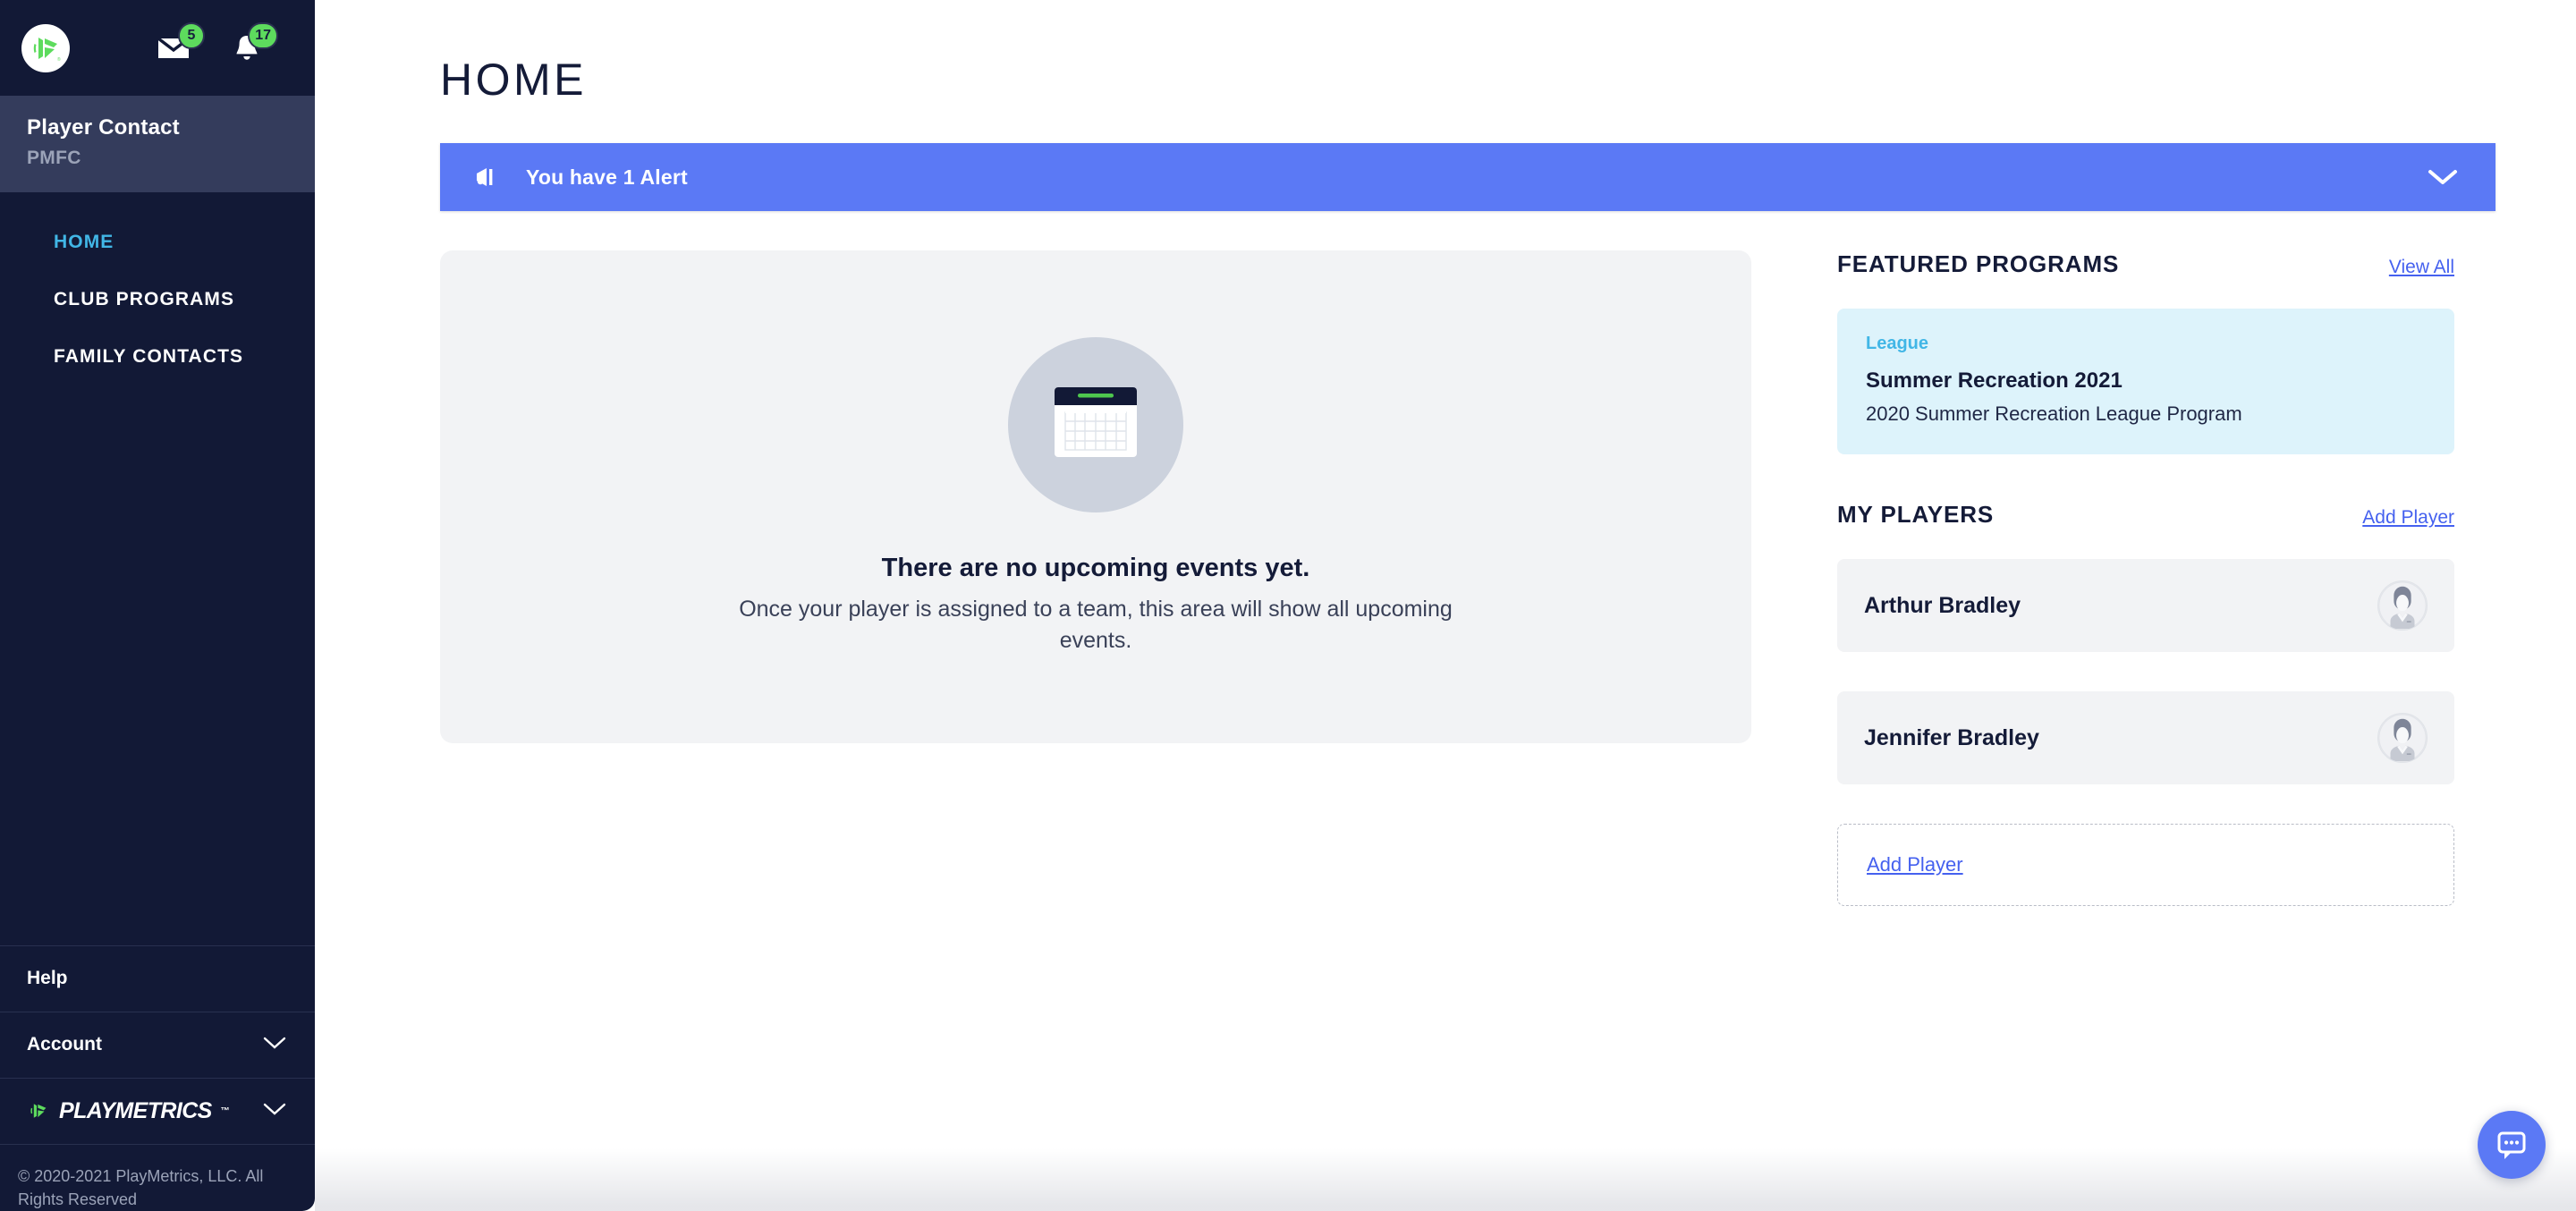 This screenshot has height=1211, width=2576. Describe the element at coordinates (54, 158) in the screenshot. I see `account-org: PMFC` at that location.